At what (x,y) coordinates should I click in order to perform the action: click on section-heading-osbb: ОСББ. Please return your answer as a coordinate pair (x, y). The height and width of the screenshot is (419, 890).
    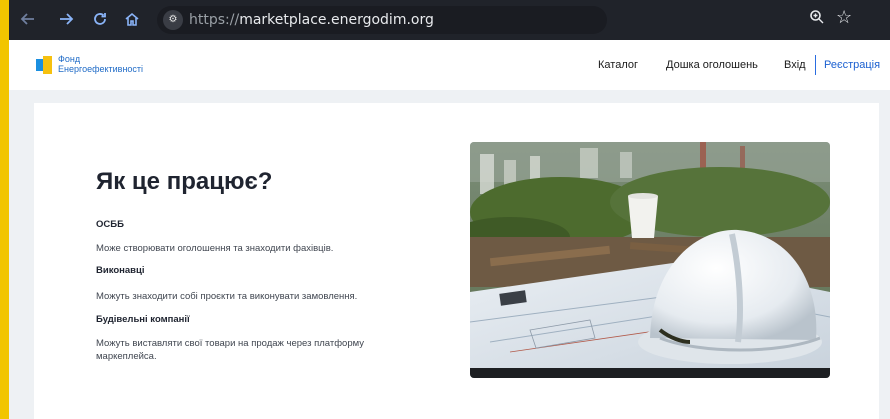
    Looking at the image, I should click on (110, 224).